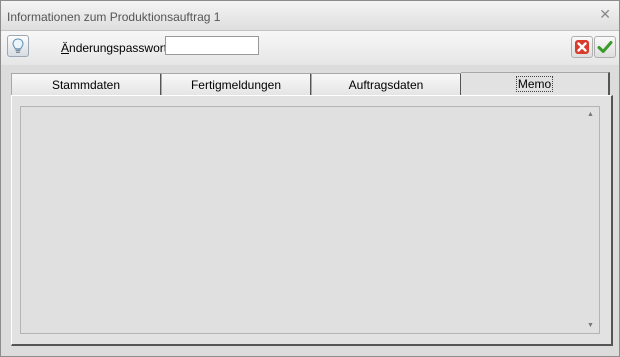  What do you see at coordinates (605, 14) in the screenshot?
I see `close-icon: ✕` at bounding box center [605, 14].